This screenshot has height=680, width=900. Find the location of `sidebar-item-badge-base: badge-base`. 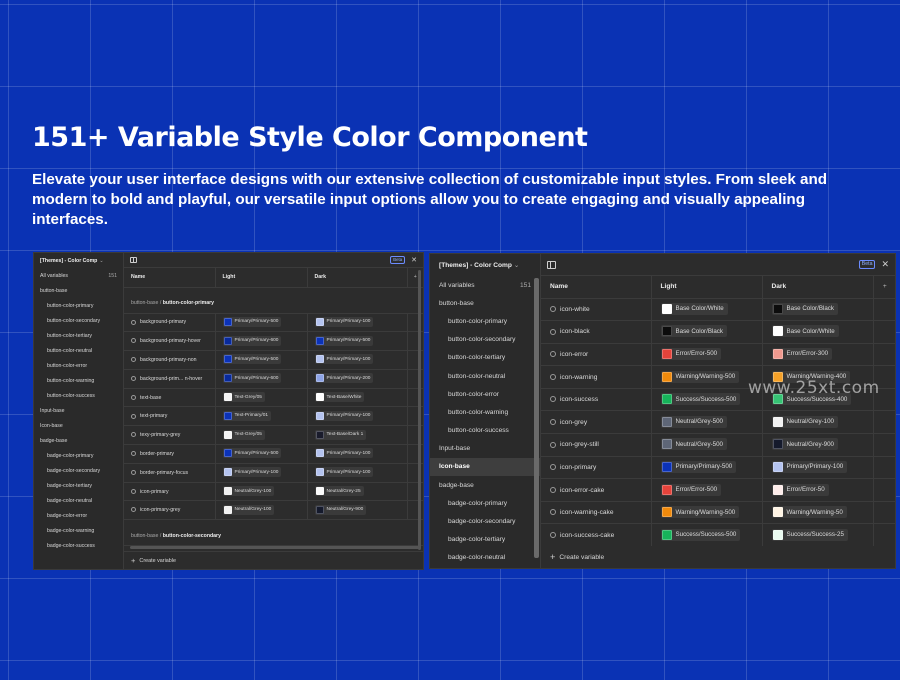

sidebar-item-badge-base: badge-base is located at coordinates (485, 485).